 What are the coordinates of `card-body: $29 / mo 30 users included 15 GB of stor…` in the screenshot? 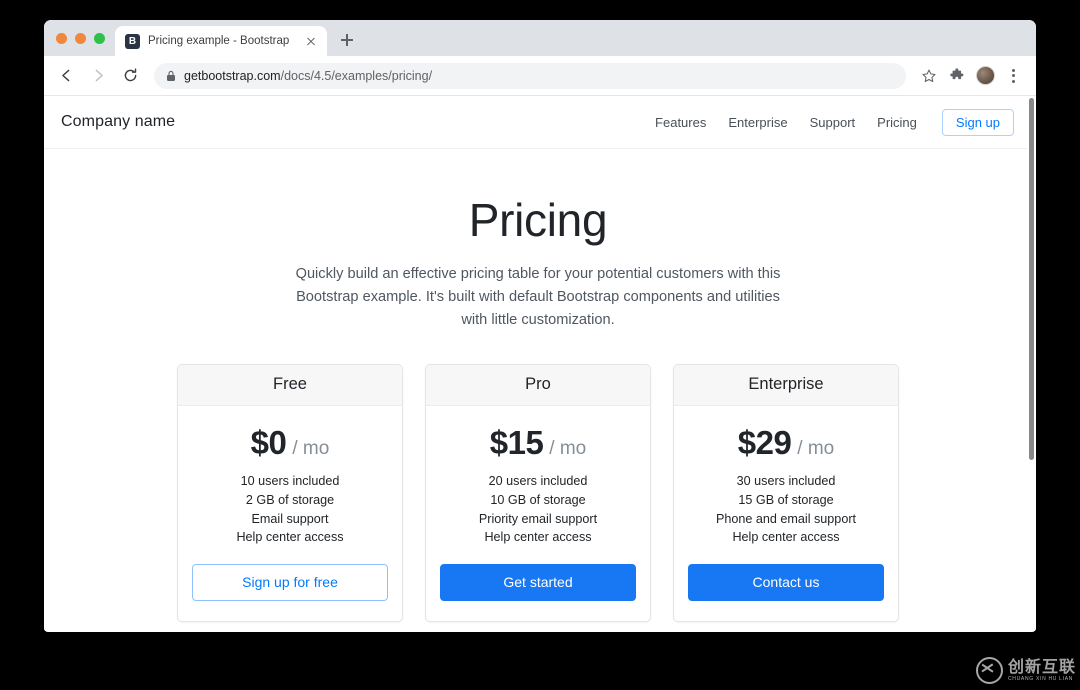 It's located at (786, 513).